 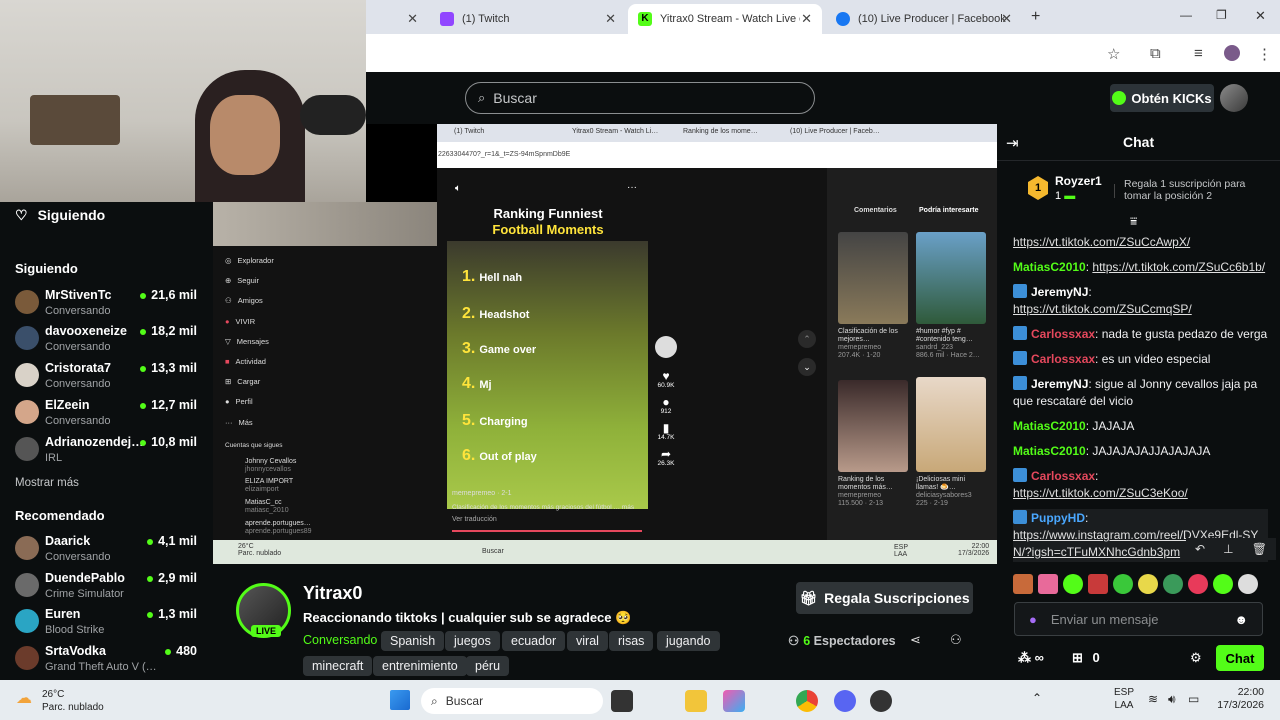 What do you see at coordinates (1198, 53) in the screenshot?
I see `media-icon: ≡` at bounding box center [1198, 53].